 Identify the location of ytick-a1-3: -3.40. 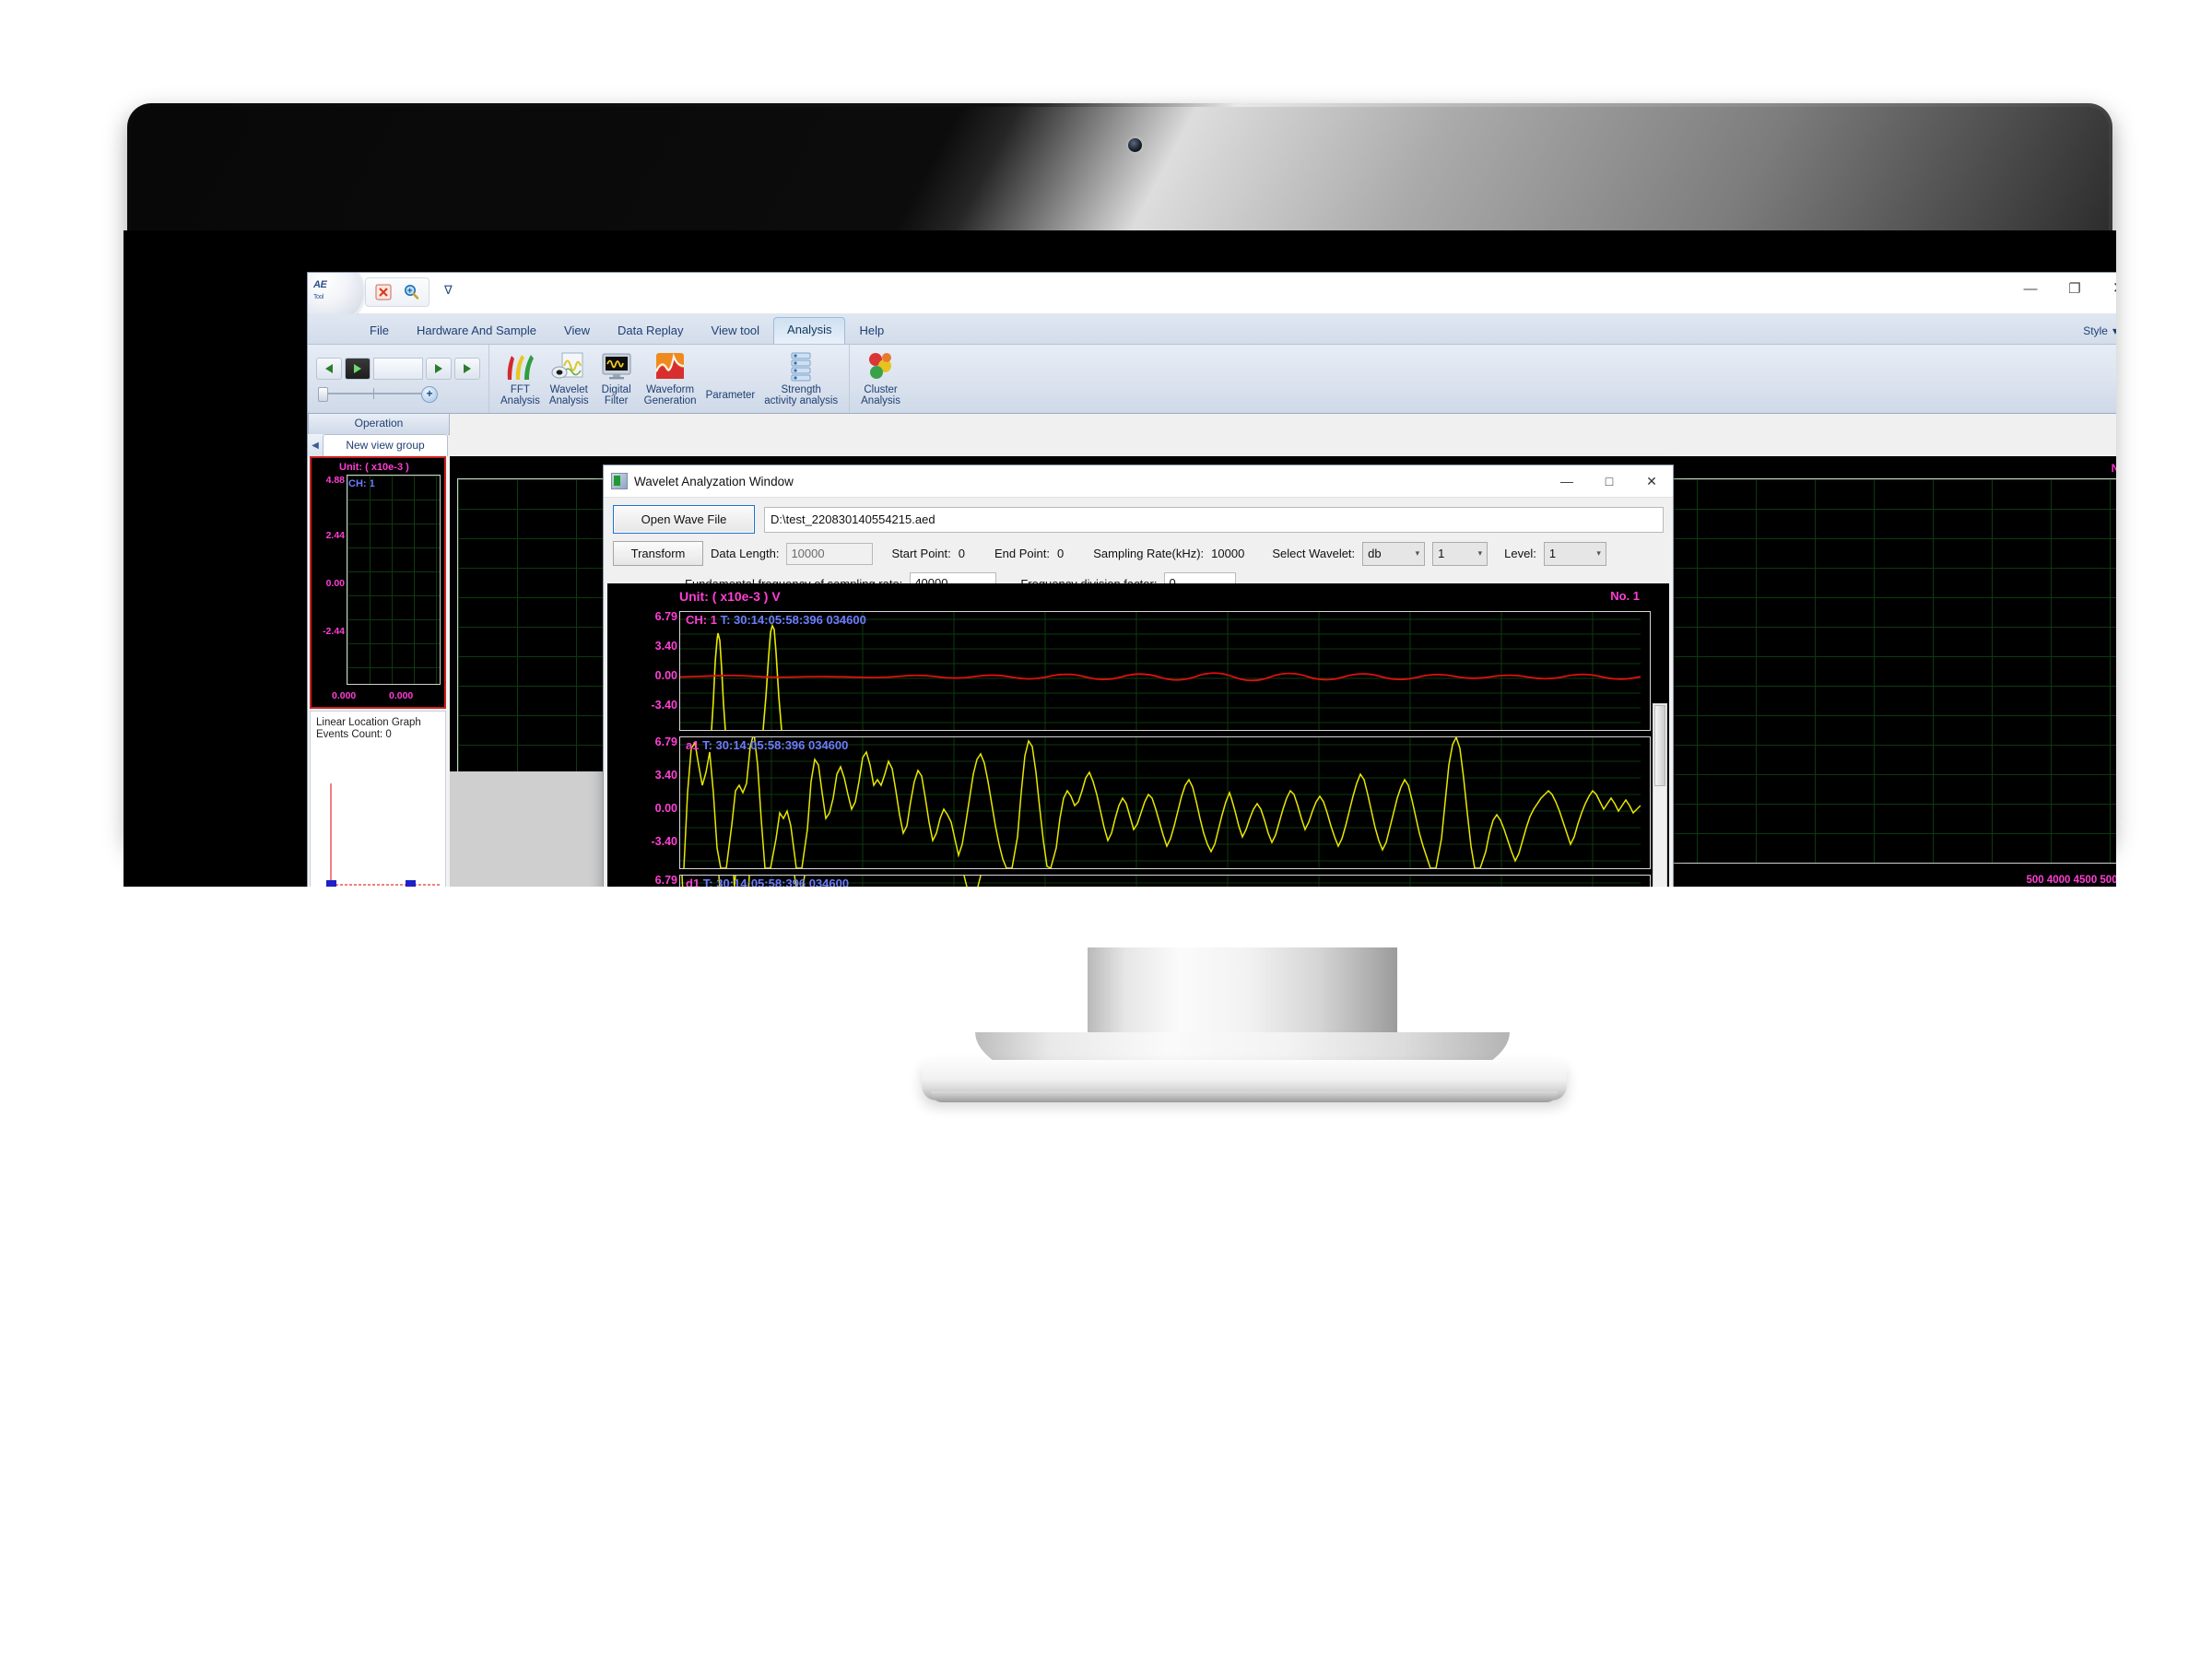
(664, 841).